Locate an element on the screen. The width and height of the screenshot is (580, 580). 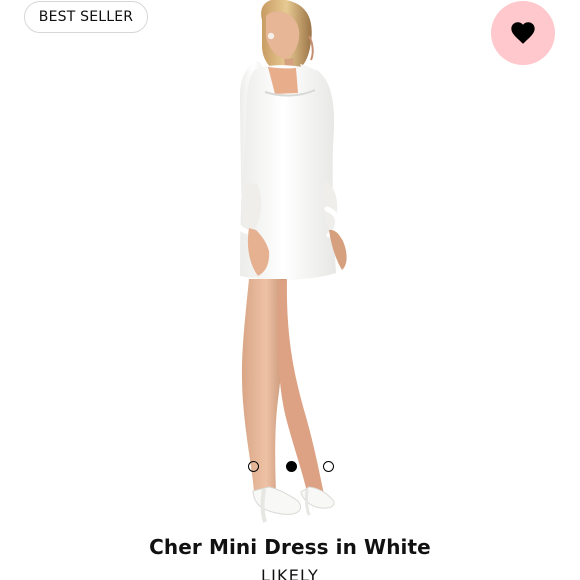
best-seller-badge: BEST SELLER is located at coordinates (86, 17).